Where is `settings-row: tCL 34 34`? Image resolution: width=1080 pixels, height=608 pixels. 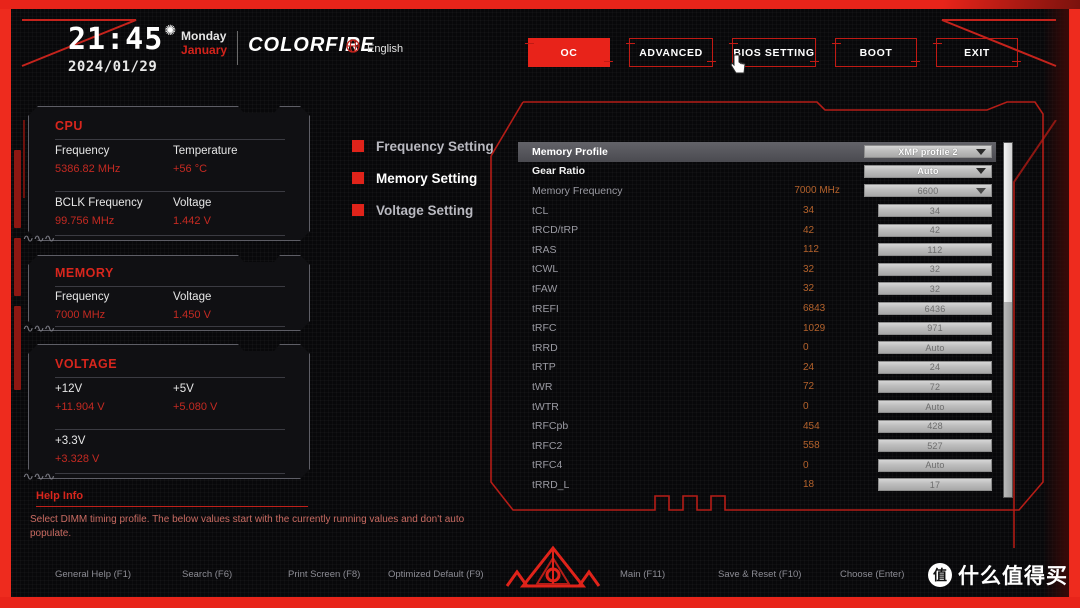
settings-row: tCL 34 34 is located at coordinates (757, 211).